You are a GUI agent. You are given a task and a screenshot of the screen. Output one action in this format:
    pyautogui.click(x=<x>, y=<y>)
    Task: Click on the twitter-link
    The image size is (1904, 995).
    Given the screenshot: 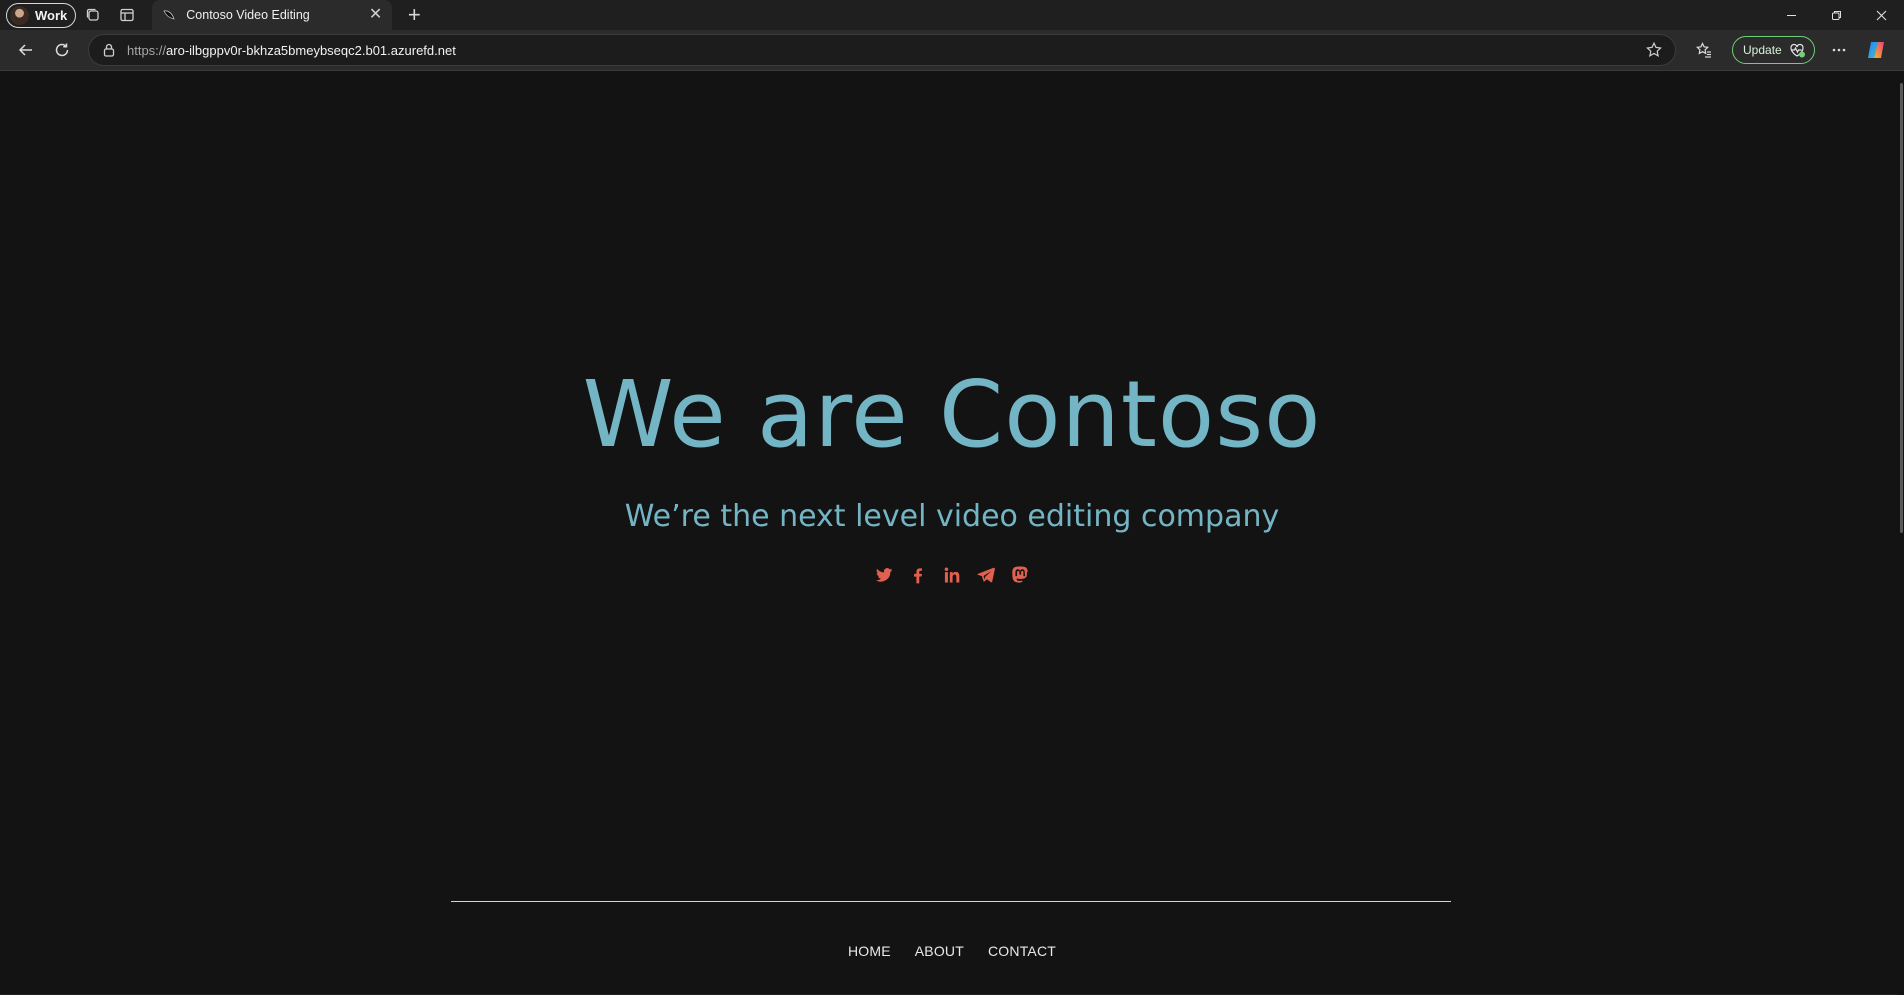 What is the action you would take?
    pyautogui.click(x=884, y=575)
    